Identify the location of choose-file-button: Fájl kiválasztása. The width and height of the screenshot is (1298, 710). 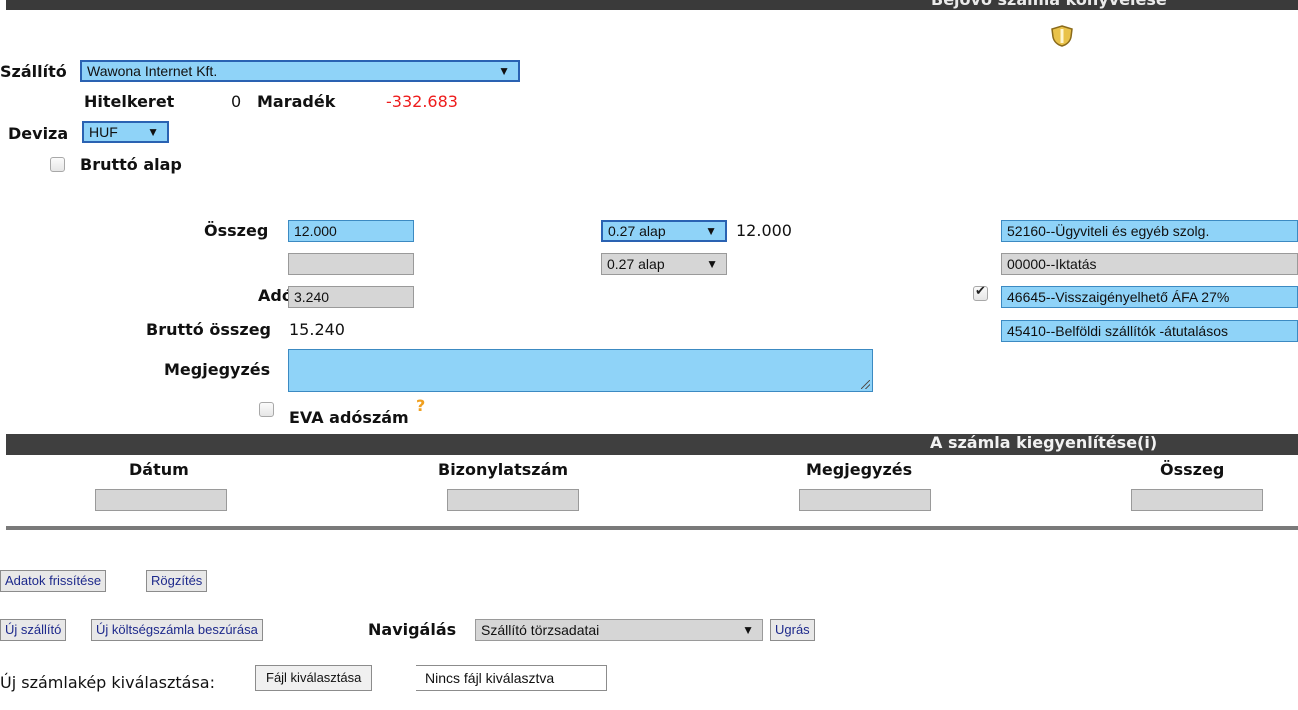
(314, 678).